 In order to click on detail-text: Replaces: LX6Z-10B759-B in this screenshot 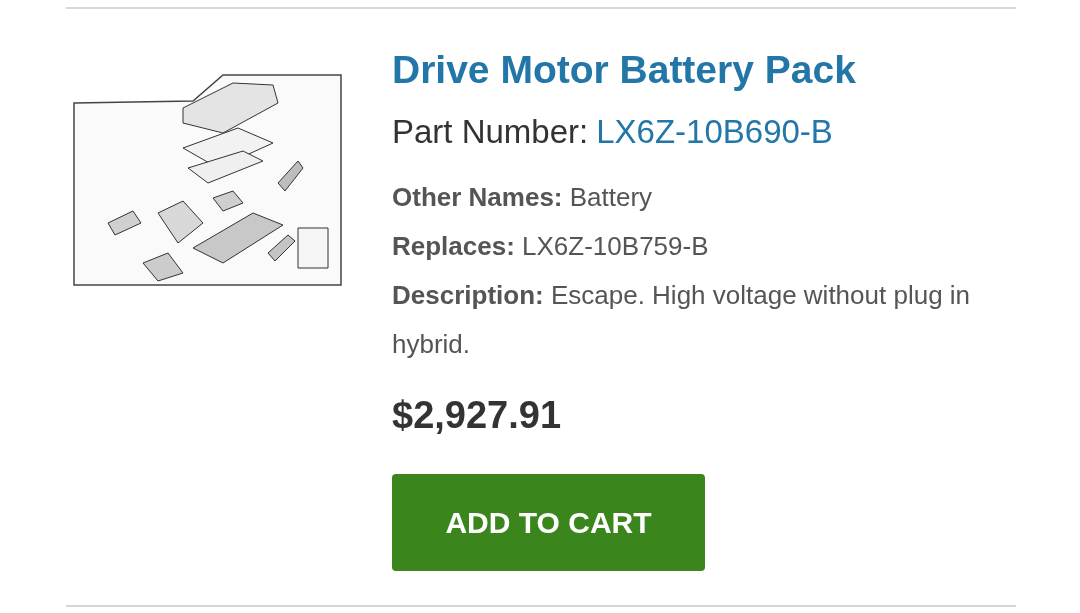, I will do `click(551, 247)`.